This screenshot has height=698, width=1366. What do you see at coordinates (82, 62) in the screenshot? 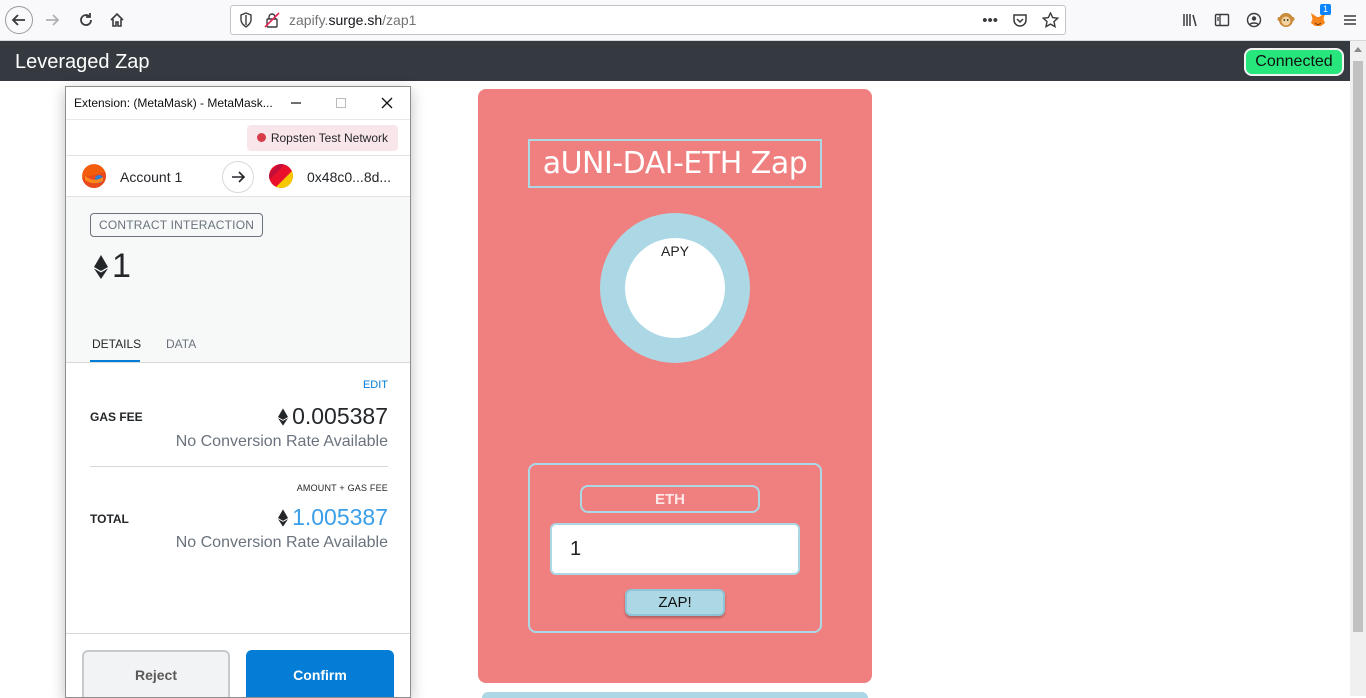
I see `app-title: Leveraged Zap` at bounding box center [82, 62].